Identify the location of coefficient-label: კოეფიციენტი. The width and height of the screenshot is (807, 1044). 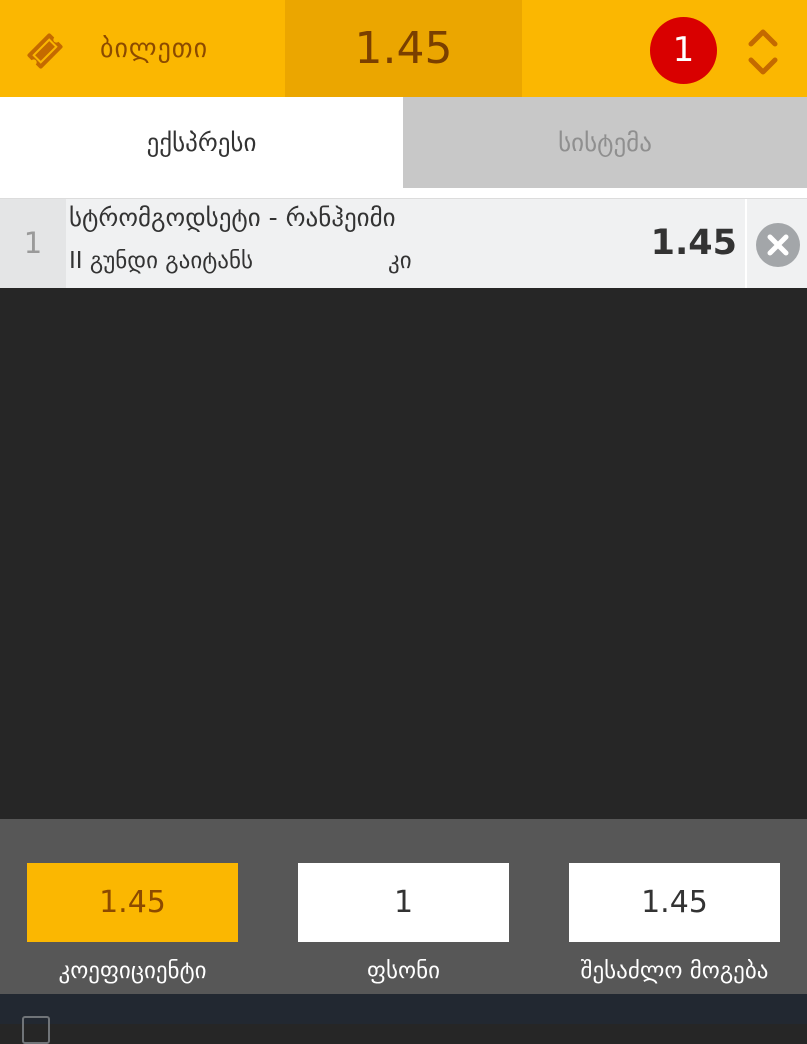
(132, 971).